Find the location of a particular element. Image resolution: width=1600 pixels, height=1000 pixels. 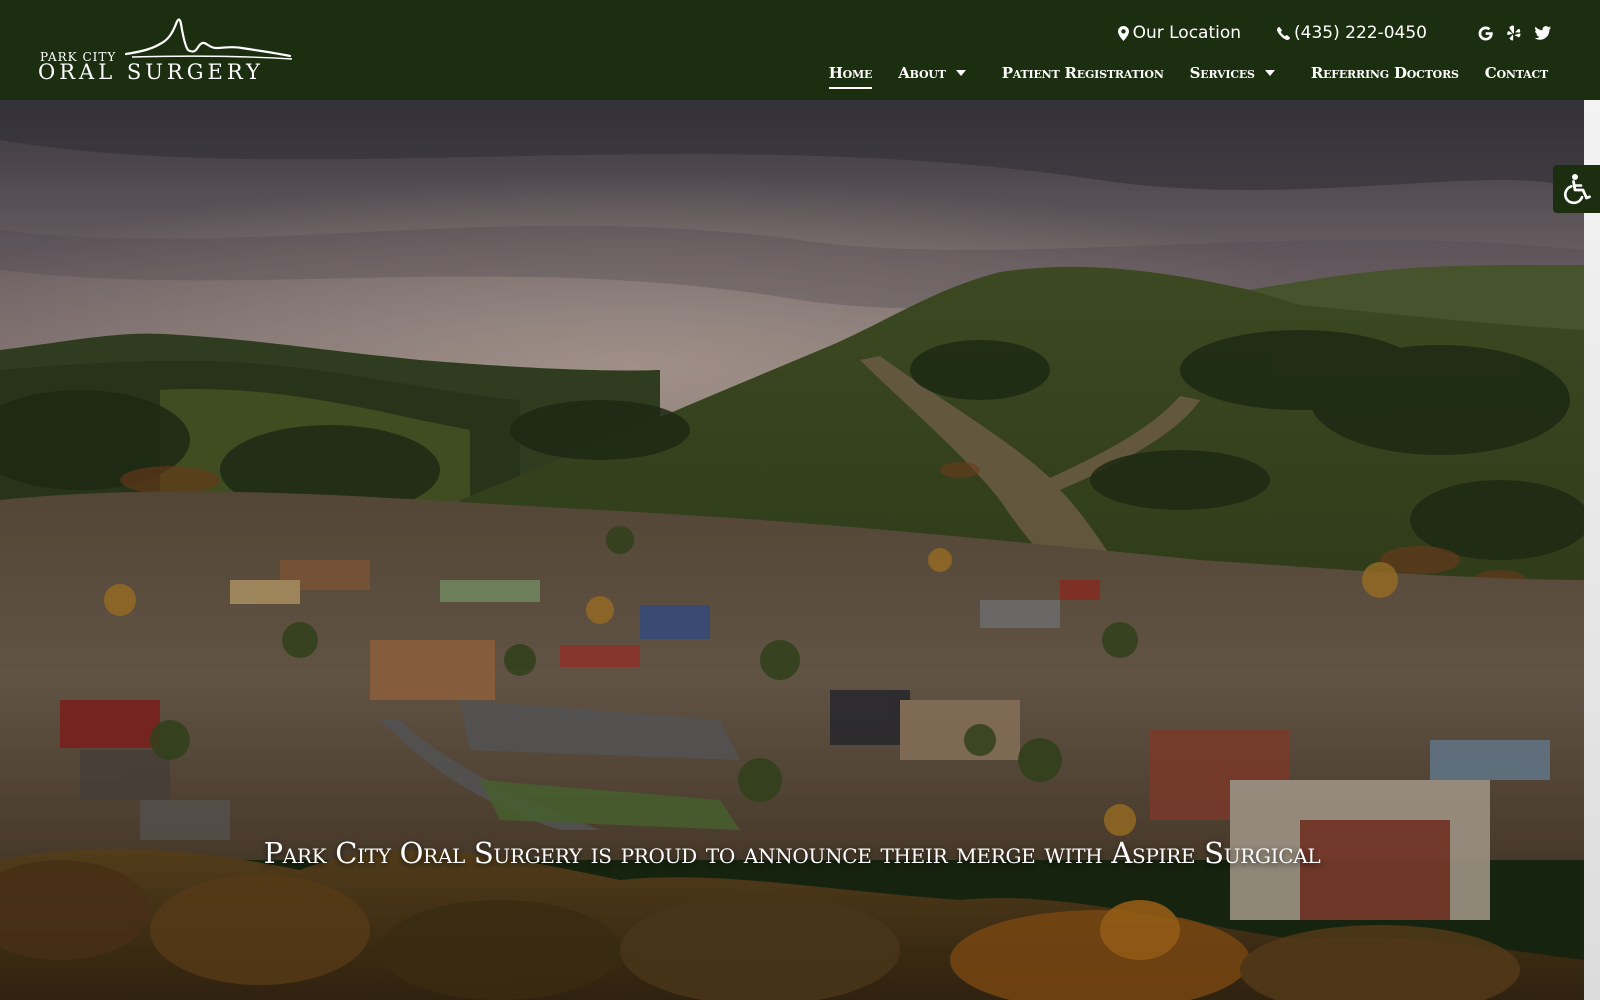

phone-icon is located at coordinates (1283, 33).